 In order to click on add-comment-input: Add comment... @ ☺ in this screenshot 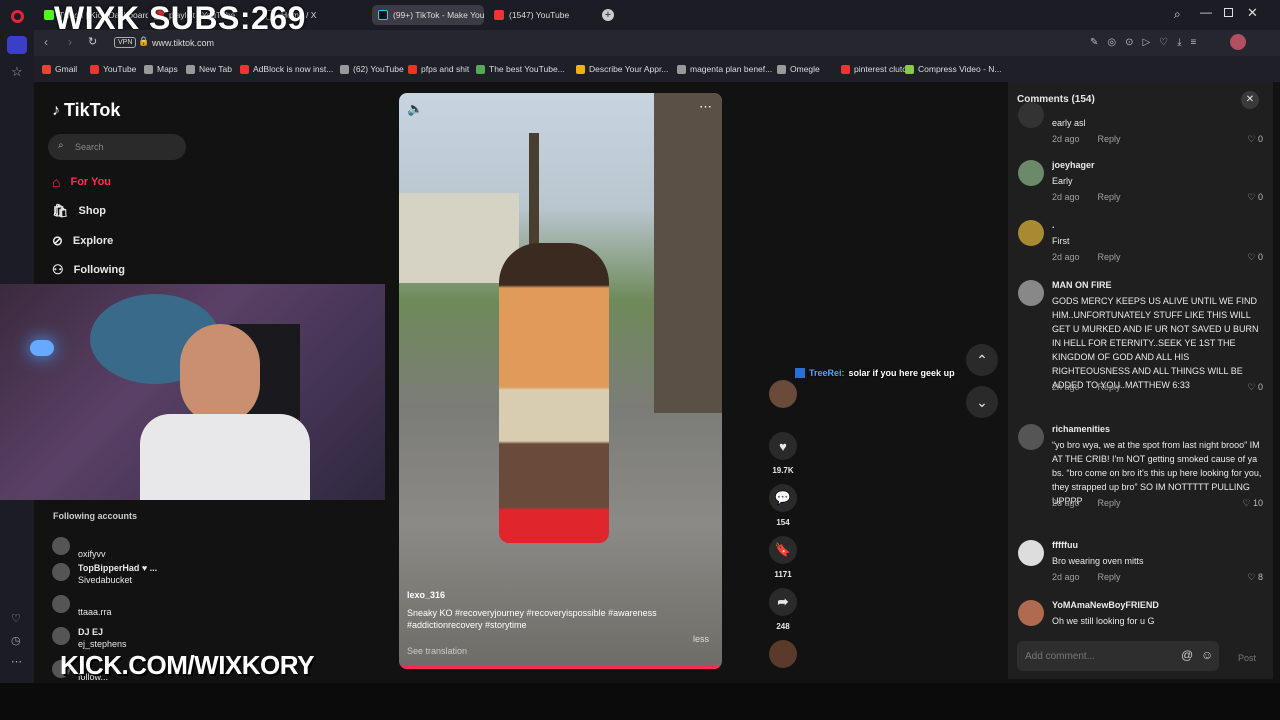, I will do `click(1118, 656)`.